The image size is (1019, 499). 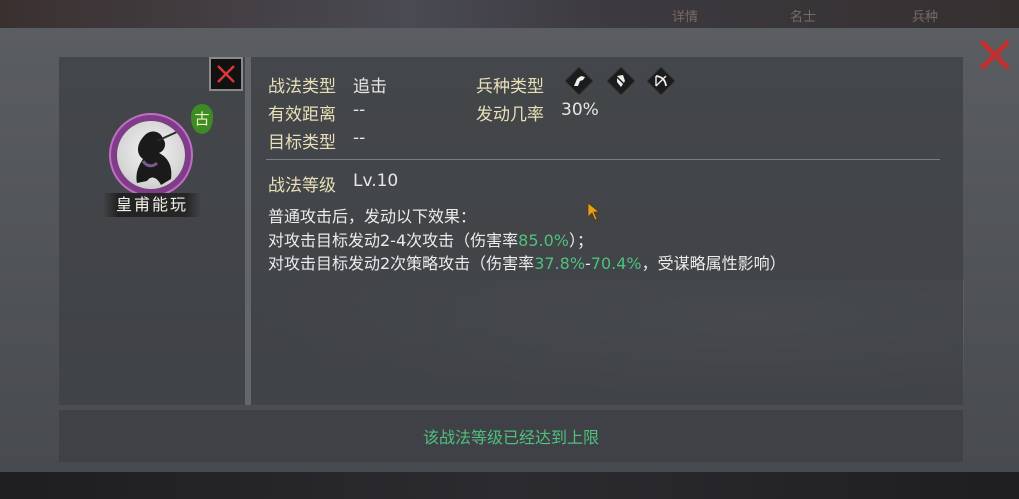 I want to click on general-portrait-icon, so click(x=151, y=155).